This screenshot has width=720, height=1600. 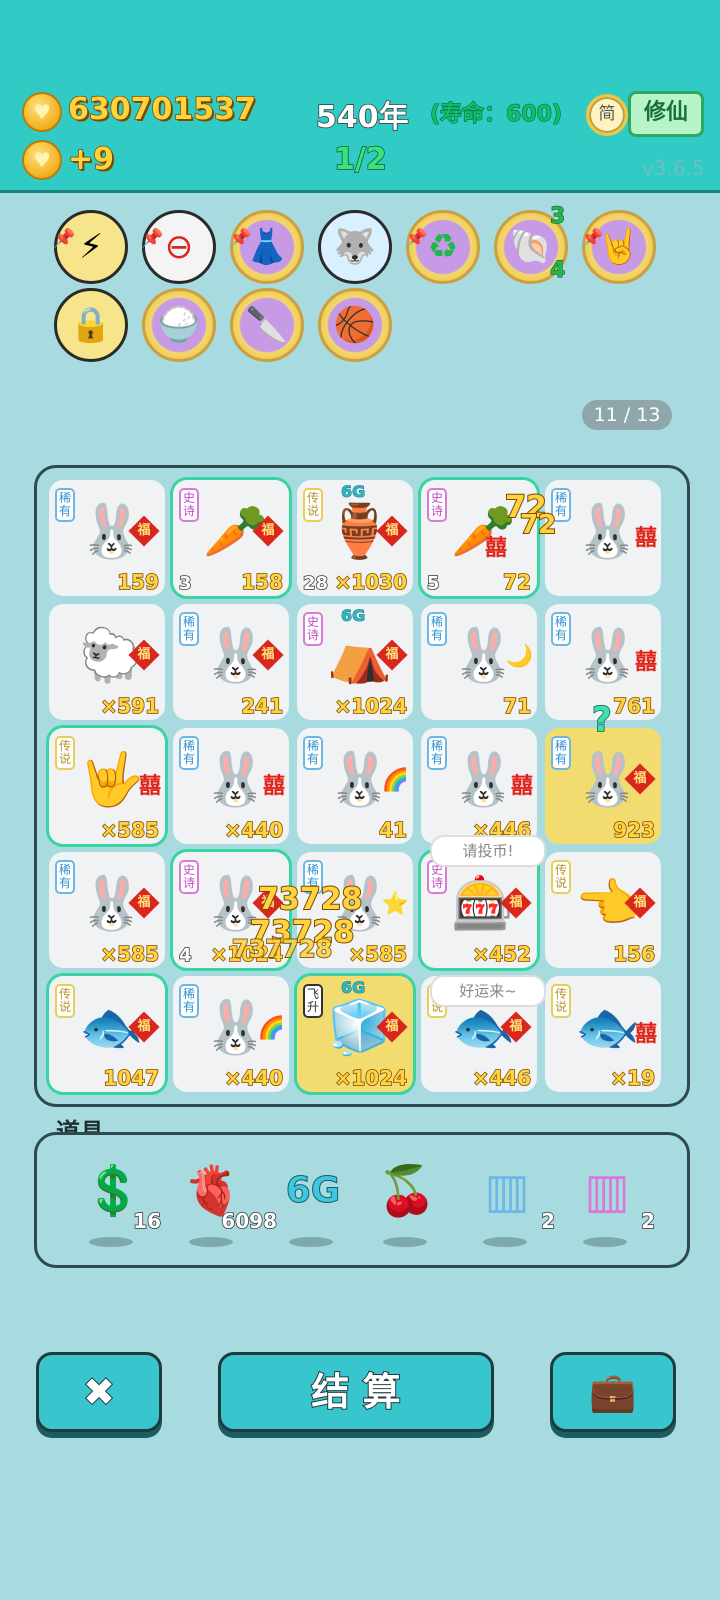 What do you see at coordinates (557, 271) in the screenshot?
I see `shell-count-bottom: 4` at bounding box center [557, 271].